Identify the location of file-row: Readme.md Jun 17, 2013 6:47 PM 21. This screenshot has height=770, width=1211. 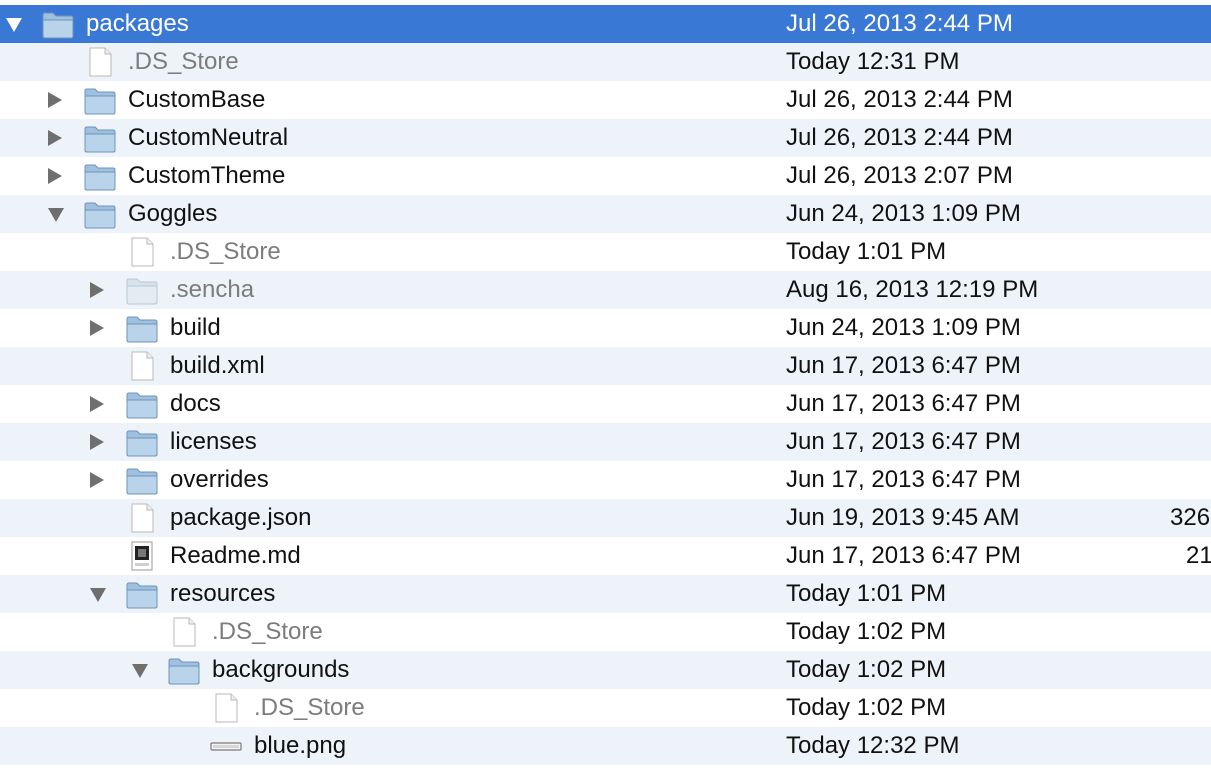
(605, 556).